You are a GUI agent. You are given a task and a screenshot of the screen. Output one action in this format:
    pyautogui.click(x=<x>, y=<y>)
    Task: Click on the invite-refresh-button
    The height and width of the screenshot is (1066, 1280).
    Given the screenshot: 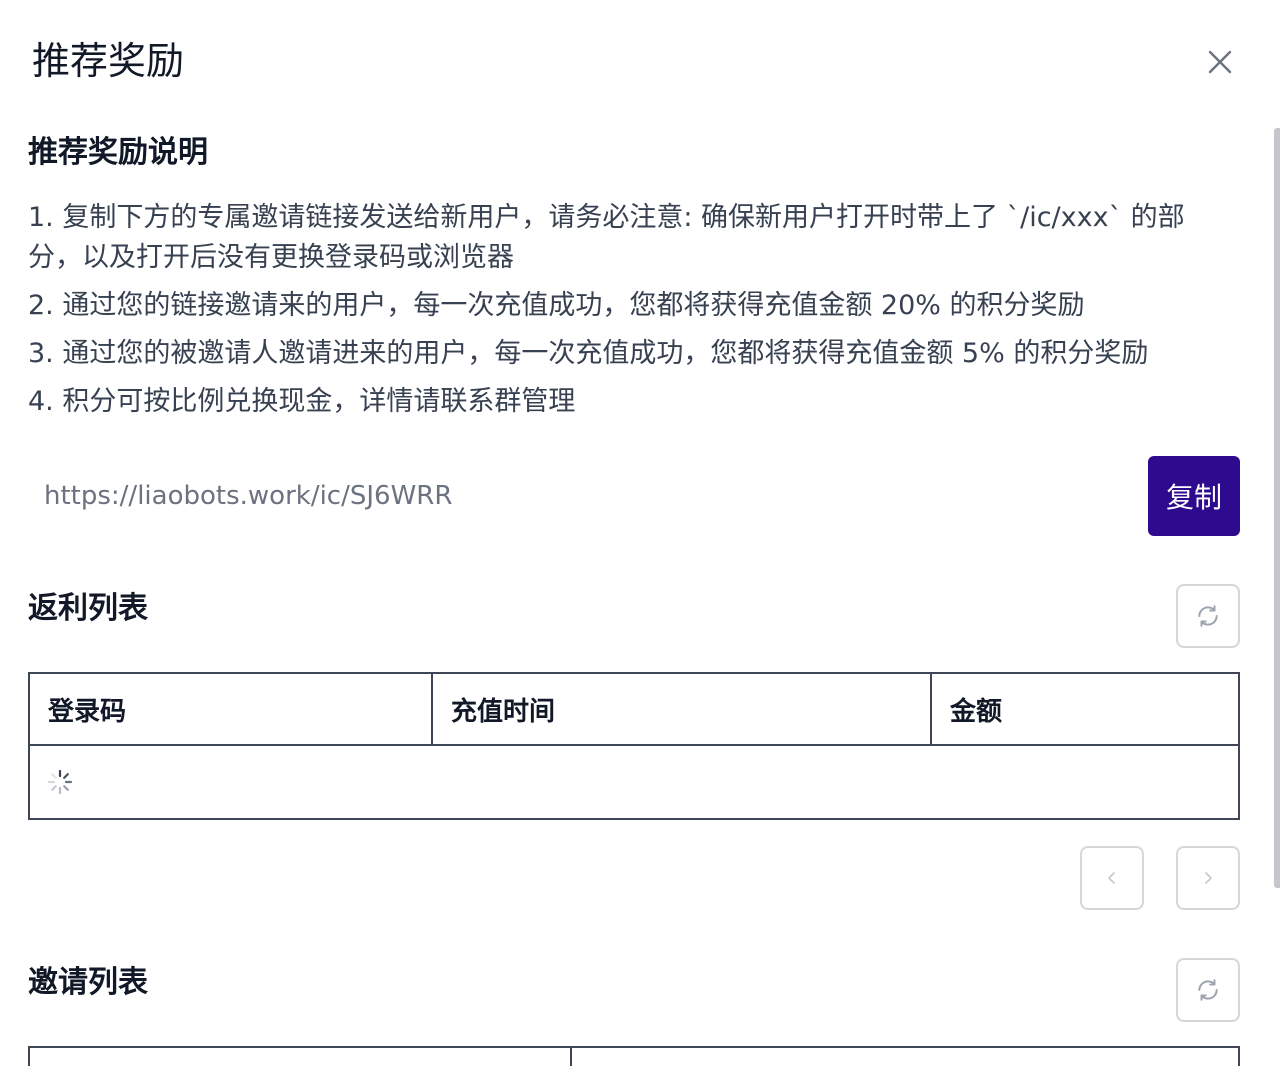 What is the action you would take?
    pyautogui.click(x=1208, y=990)
    